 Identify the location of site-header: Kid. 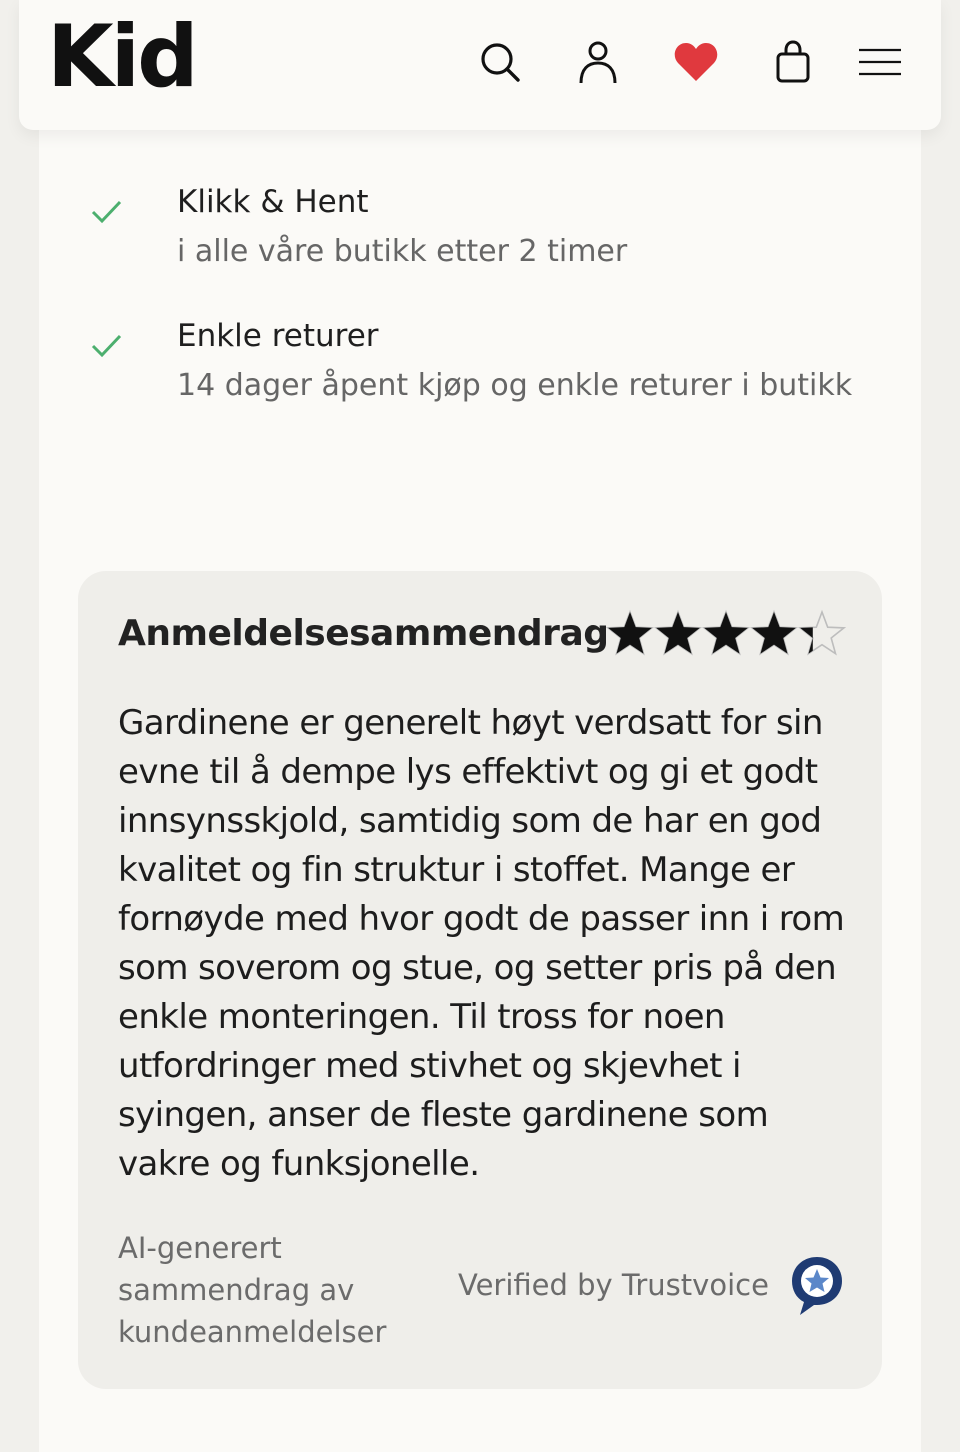
(480, 65).